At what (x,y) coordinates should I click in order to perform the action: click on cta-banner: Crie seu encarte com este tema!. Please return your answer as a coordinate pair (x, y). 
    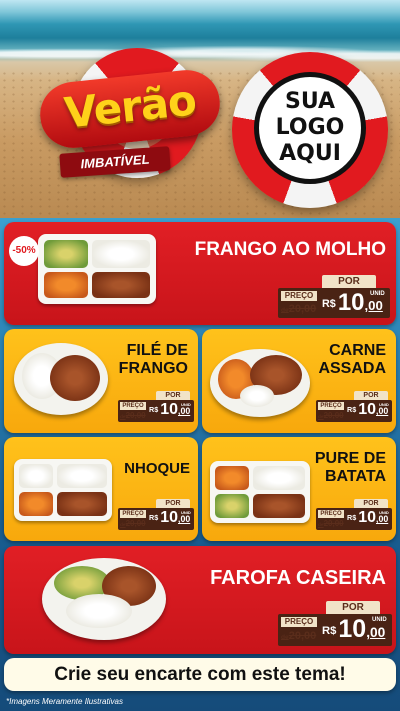
    Looking at the image, I should click on (200, 674).